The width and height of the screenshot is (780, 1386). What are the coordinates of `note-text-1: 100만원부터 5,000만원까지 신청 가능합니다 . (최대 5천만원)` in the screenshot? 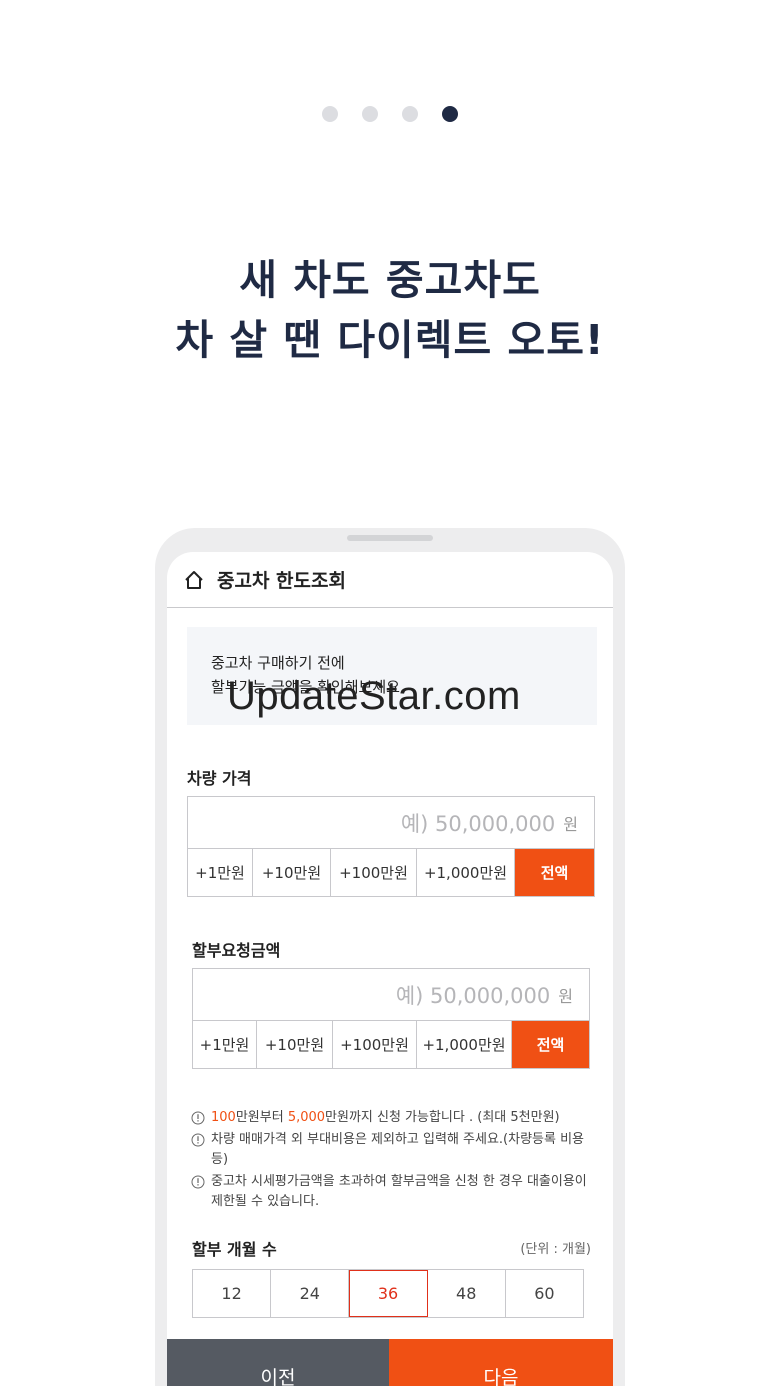 It's located at (385, 1118).